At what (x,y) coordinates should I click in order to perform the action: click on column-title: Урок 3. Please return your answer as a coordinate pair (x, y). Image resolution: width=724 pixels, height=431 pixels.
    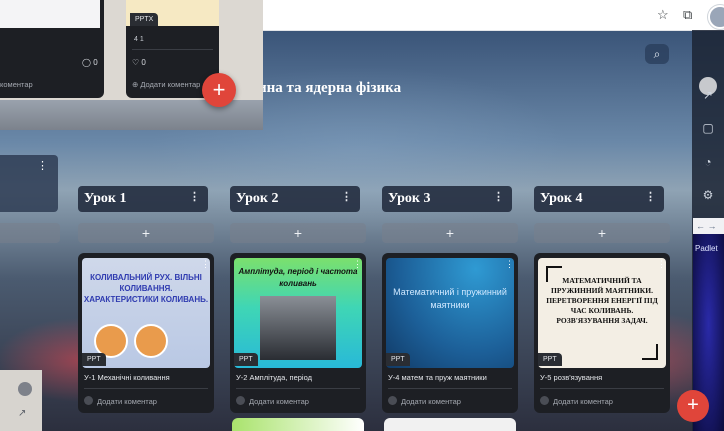
    Looking at the image, I should click on (409, 198).